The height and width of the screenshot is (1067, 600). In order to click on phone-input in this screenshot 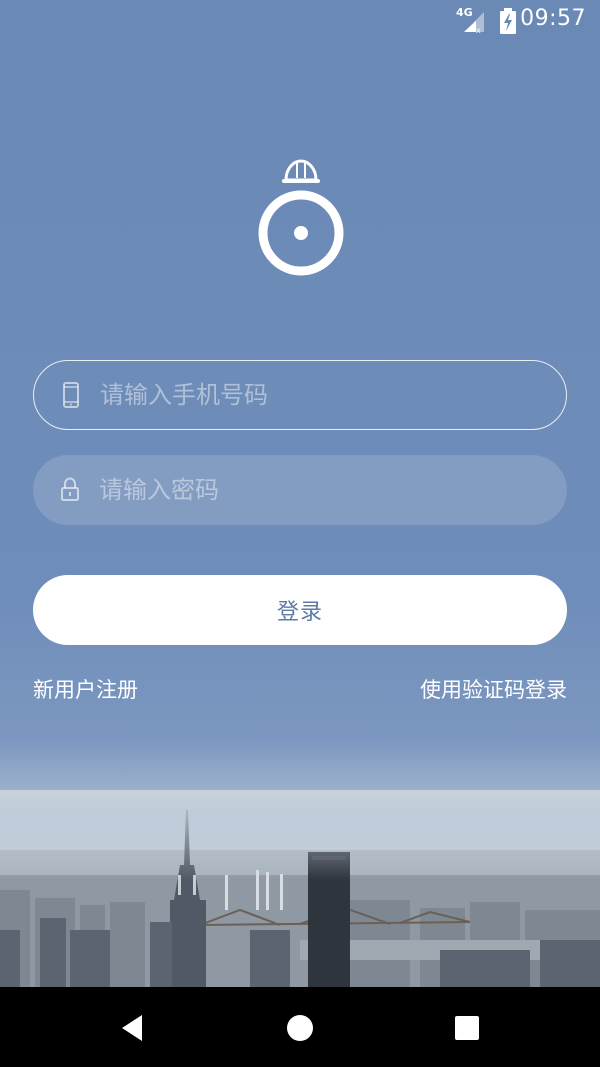, I will do `click(320, 395)`.